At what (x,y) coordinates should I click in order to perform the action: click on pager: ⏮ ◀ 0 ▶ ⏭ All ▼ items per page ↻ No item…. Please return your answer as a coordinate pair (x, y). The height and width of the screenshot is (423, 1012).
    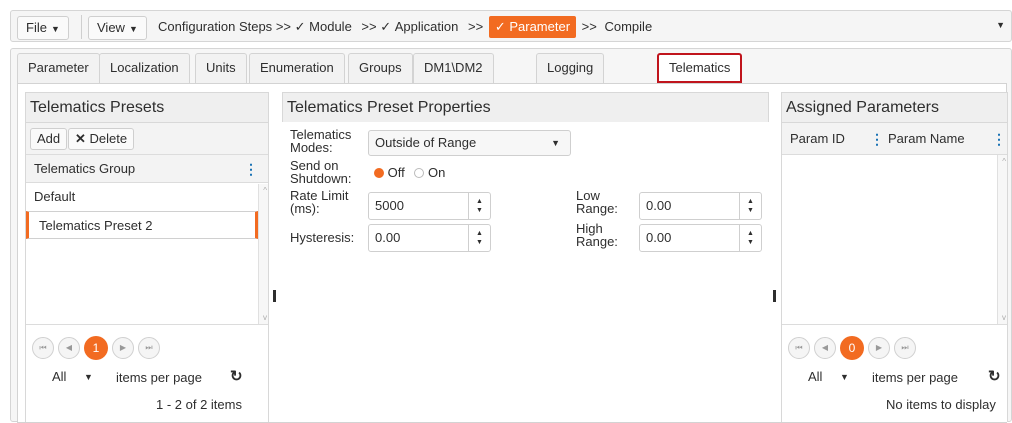
    Looking at the image, I should click on (894, 373).